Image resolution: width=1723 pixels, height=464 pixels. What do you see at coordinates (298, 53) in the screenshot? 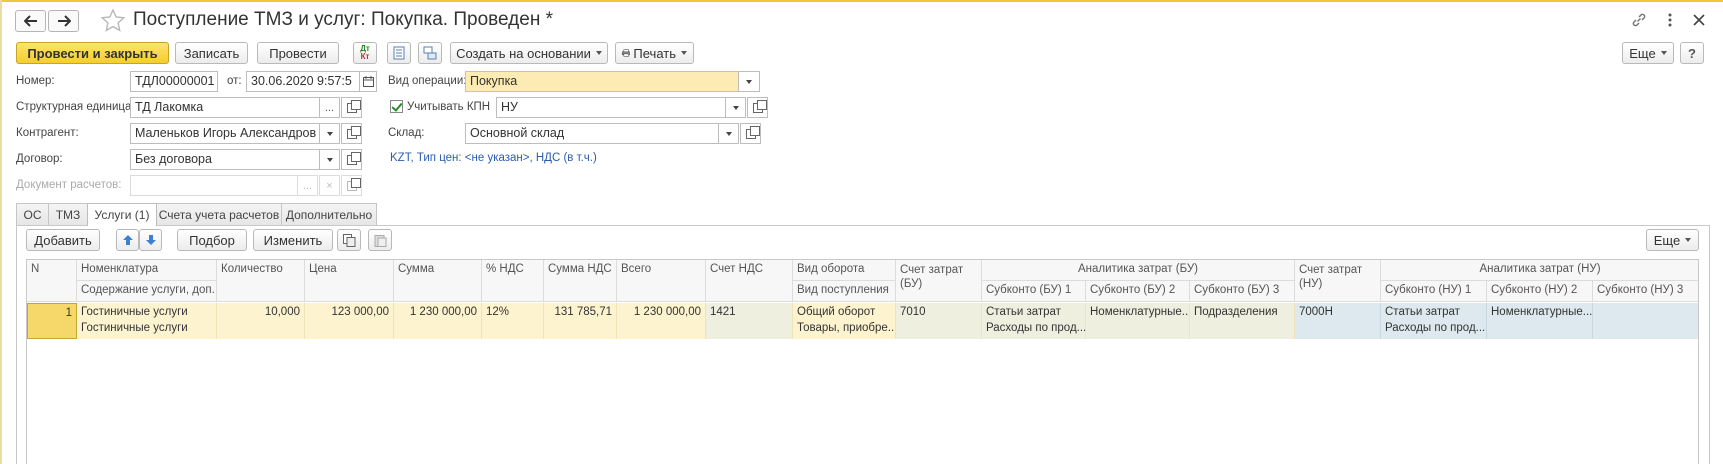
I see `post-button: Провести` at bounding box center [298, 53].